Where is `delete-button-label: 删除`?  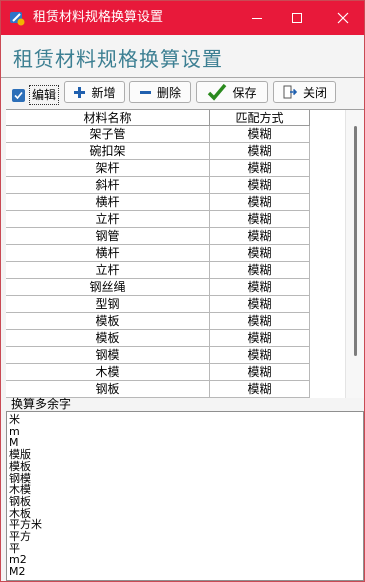 delete-button-label: 删除 is located at coordinates (168, 92).